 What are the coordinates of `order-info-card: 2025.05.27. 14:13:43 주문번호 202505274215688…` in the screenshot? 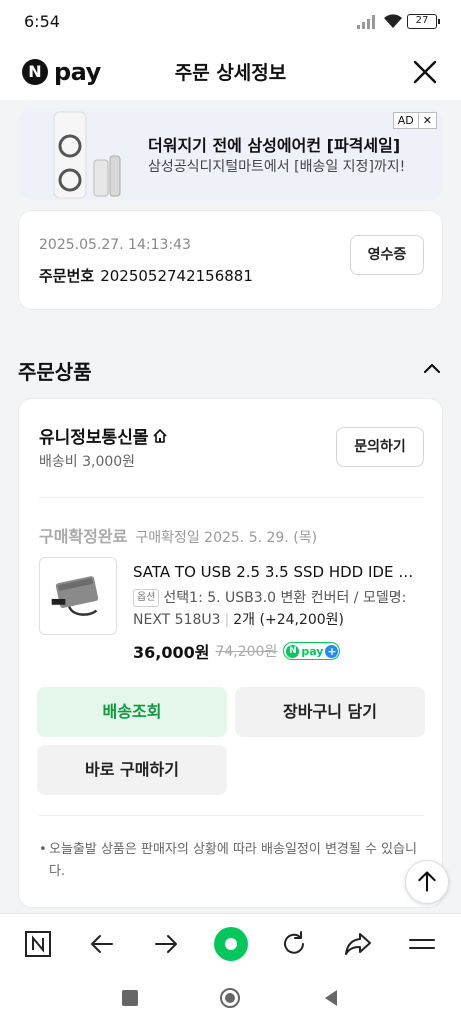 It's located at (230, 260).